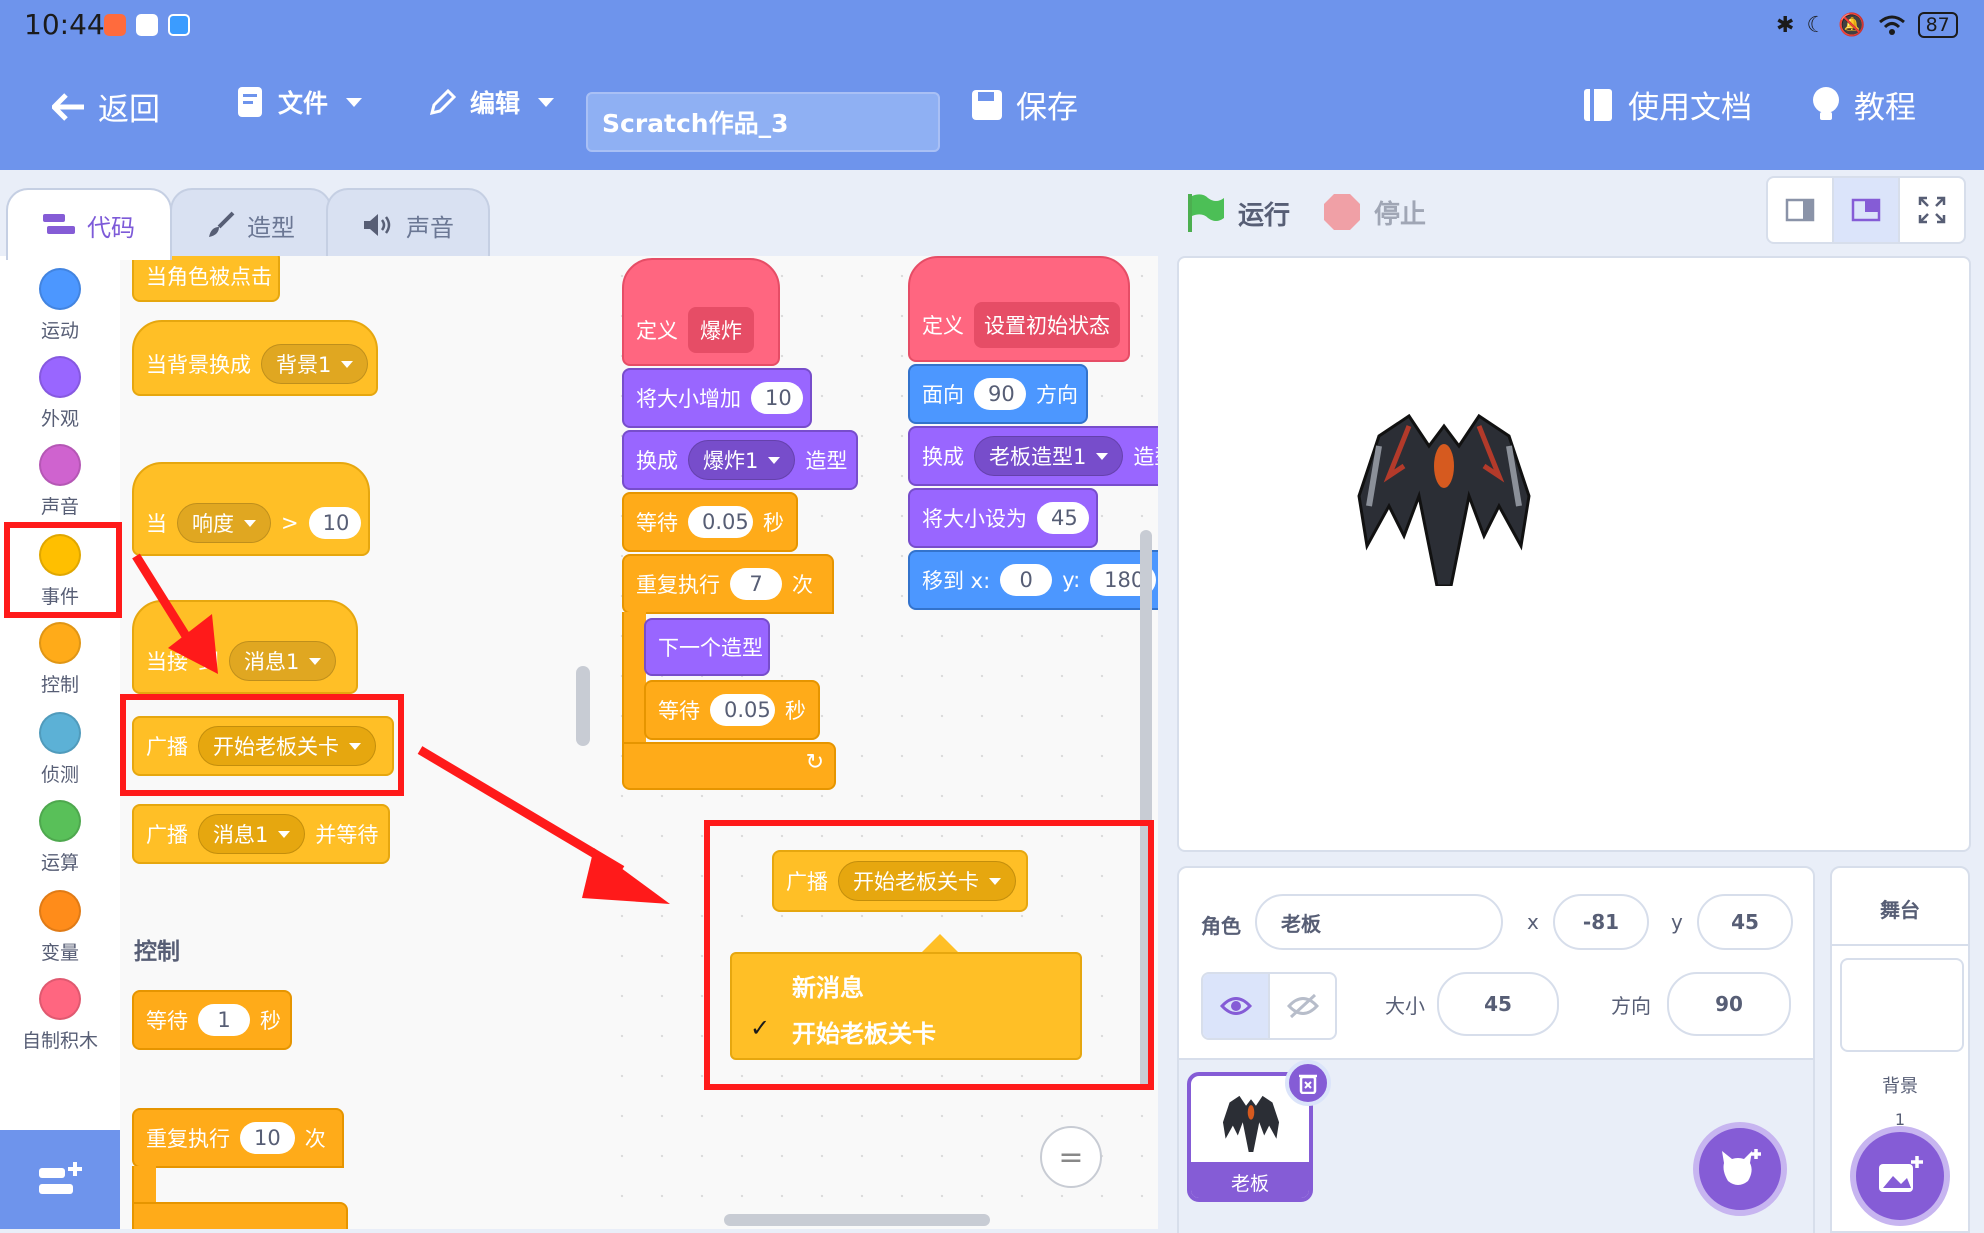 The image size is (1984, 1233). I want to click on x-input: 0, so click(1026, 580).